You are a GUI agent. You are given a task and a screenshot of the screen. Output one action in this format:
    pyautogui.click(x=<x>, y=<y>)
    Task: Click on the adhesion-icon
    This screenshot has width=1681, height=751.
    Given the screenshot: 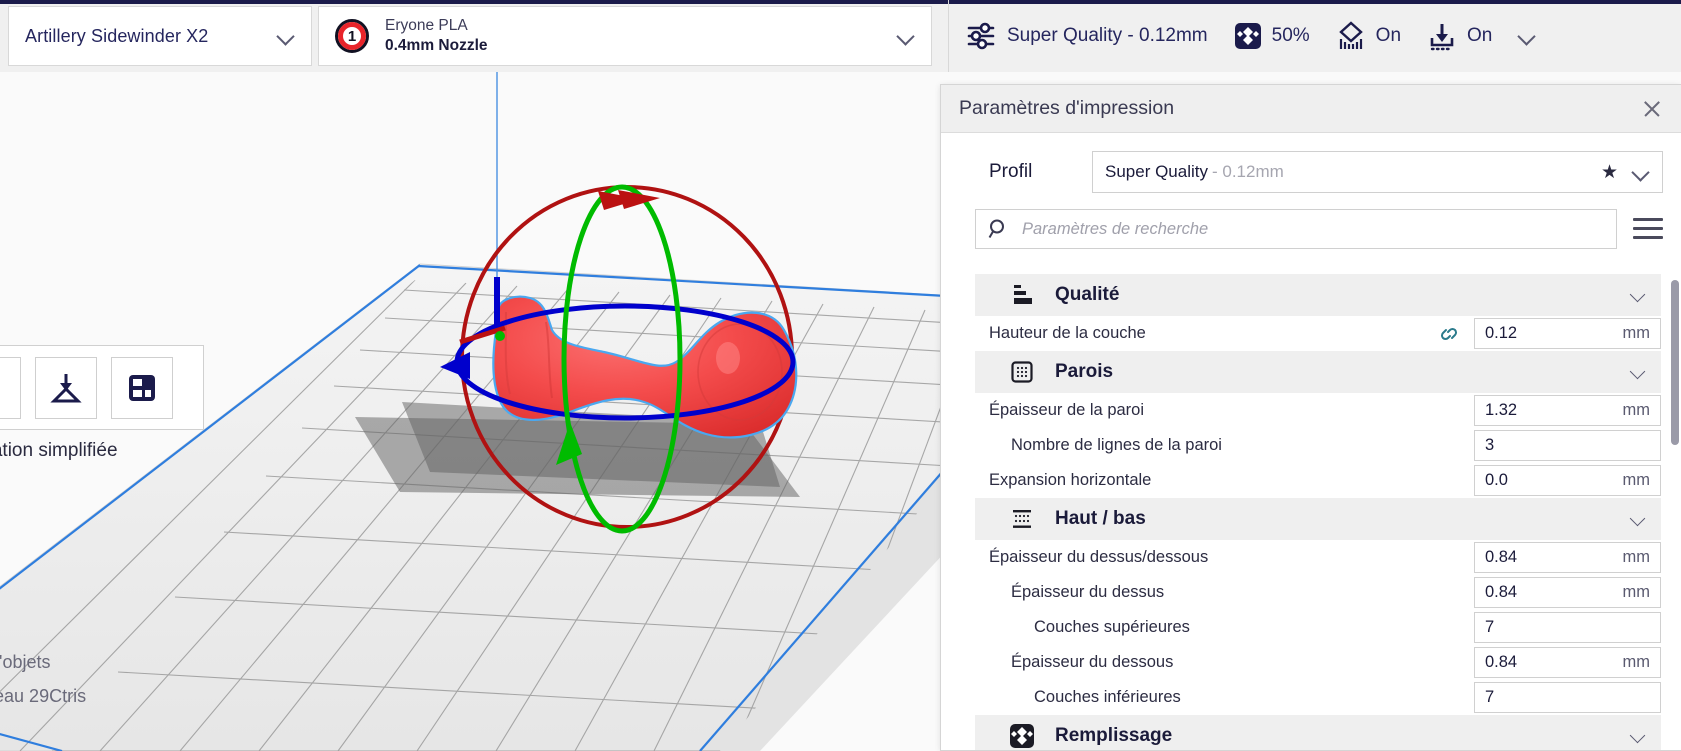 What is the action you would take?
    pyautogui.click(x=1442, y=37)
    